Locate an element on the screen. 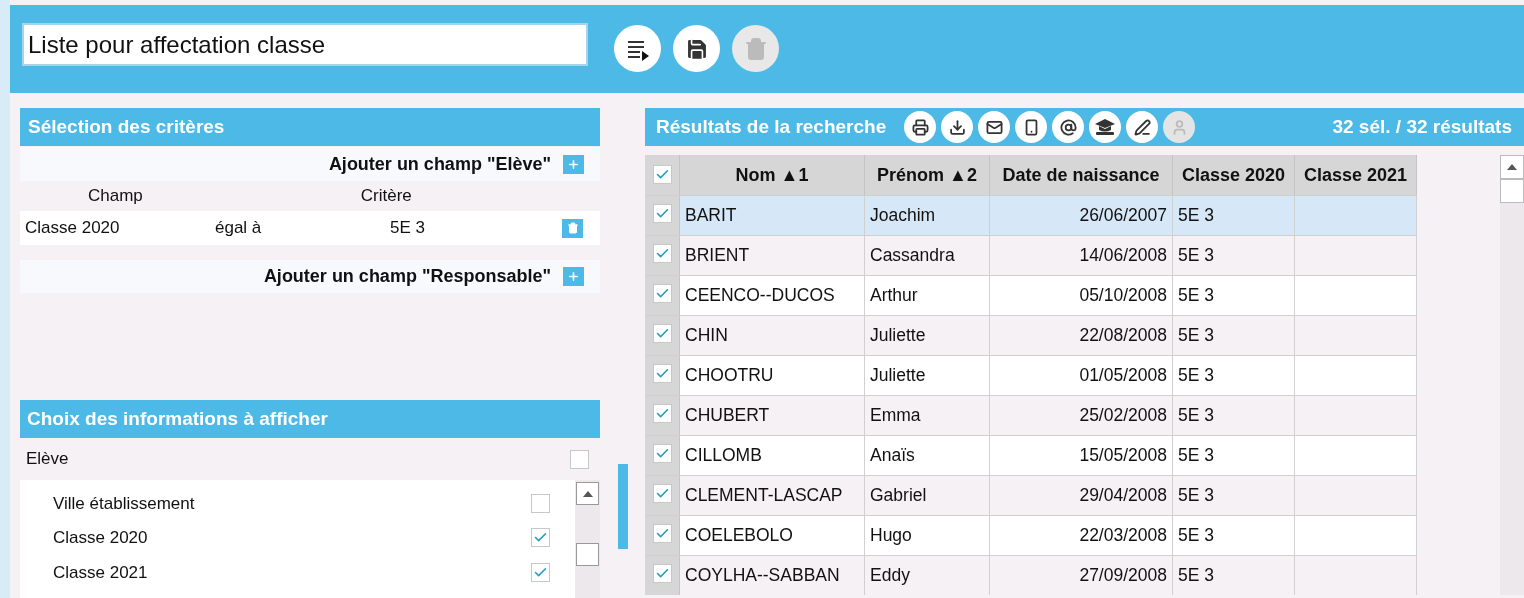  table-cell-text: 15/05/2008 is located at coordinates (1123, 456).